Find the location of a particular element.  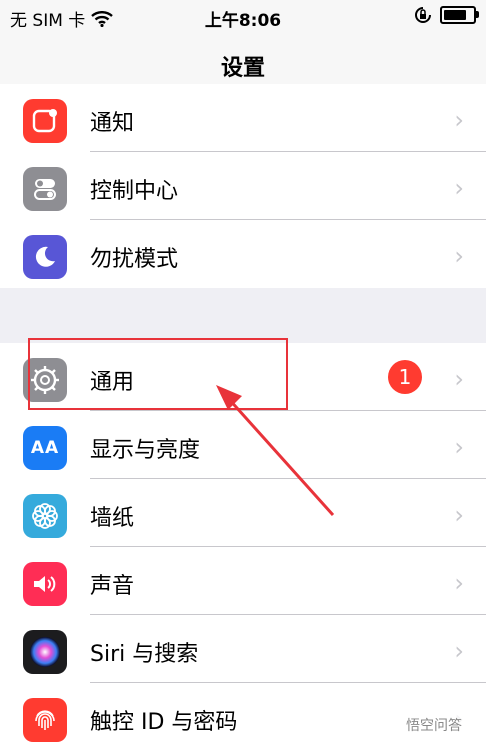

battery-fill is located at coordinates (455, 15).